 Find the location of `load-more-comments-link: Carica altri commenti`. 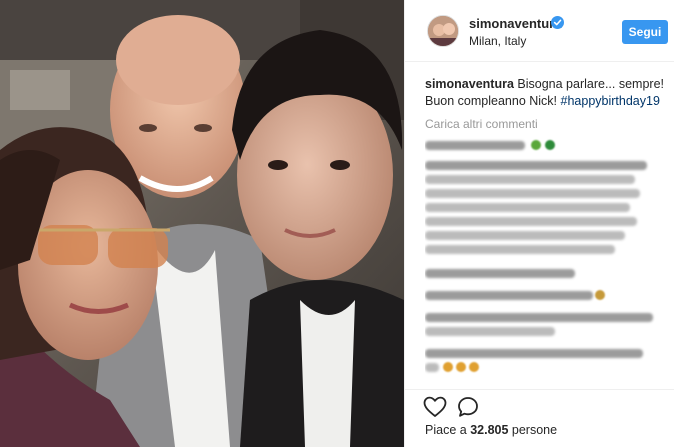

load-more-comments-link: Carica altri commenti is located at coordinates (547, 124).